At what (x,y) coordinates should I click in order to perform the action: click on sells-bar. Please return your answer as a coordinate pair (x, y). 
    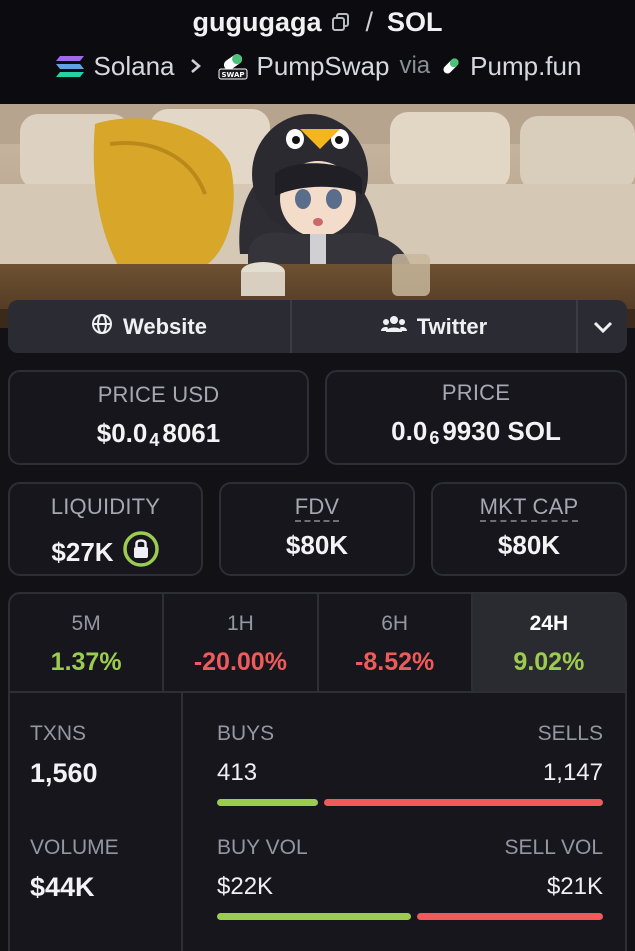
    Looking at the image, I should click on (463, 802).